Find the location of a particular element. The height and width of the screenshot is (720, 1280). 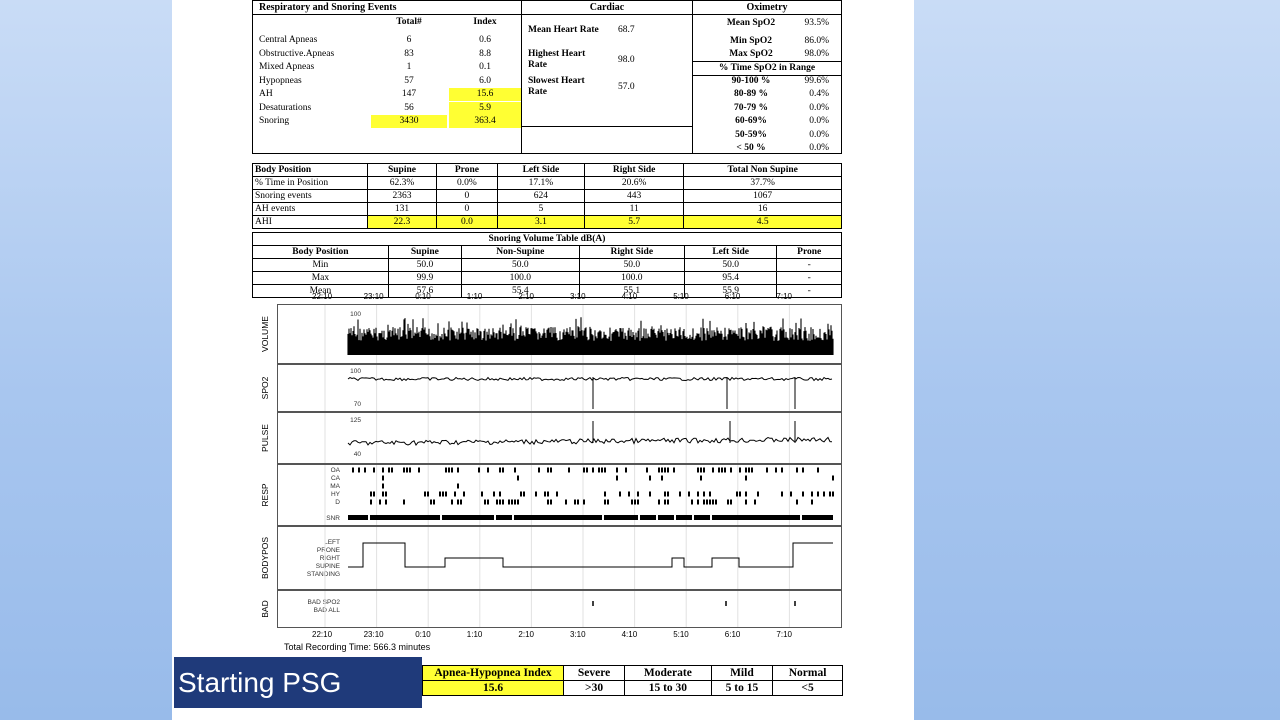

resp-panel: RESP OA CA MA HY D SNR is located at coordinates (551, 495).